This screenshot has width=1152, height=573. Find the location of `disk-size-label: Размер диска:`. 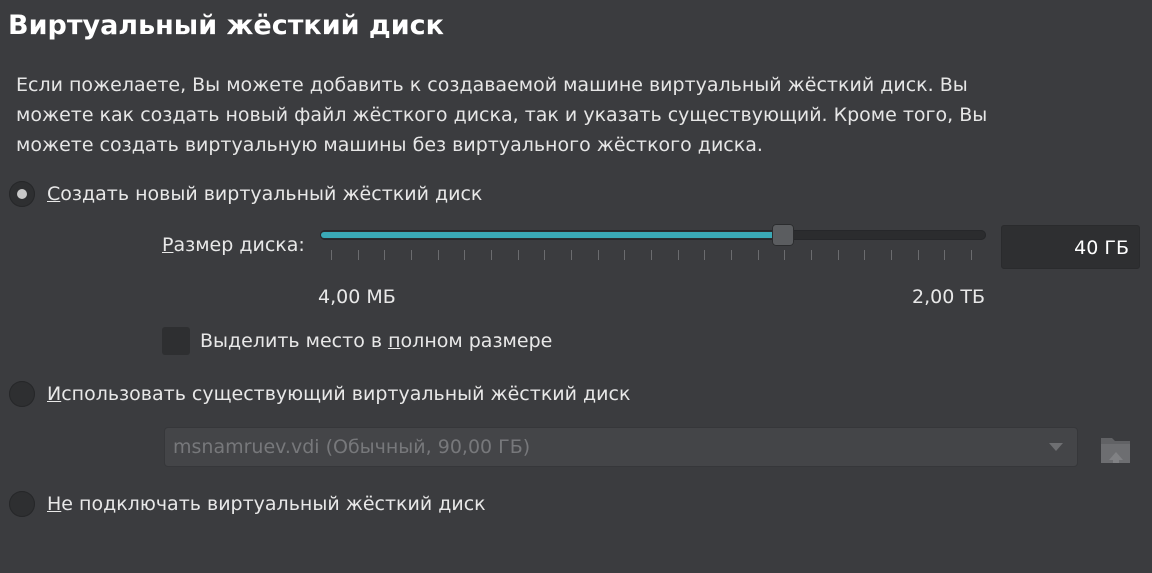

disk-size-label: Размер диска: is located at coordinates (233, 245).